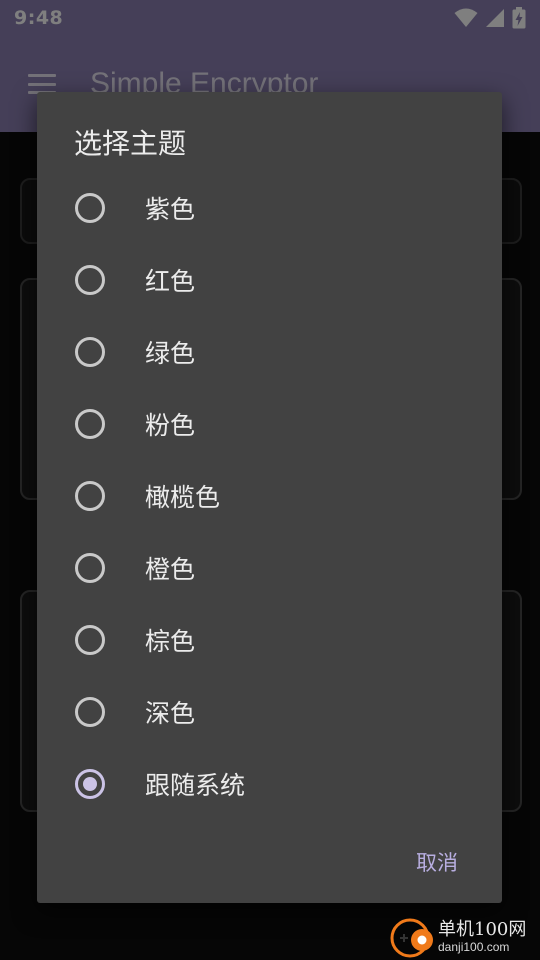  I want to click on option-label: 绿色, so click(170, 353).